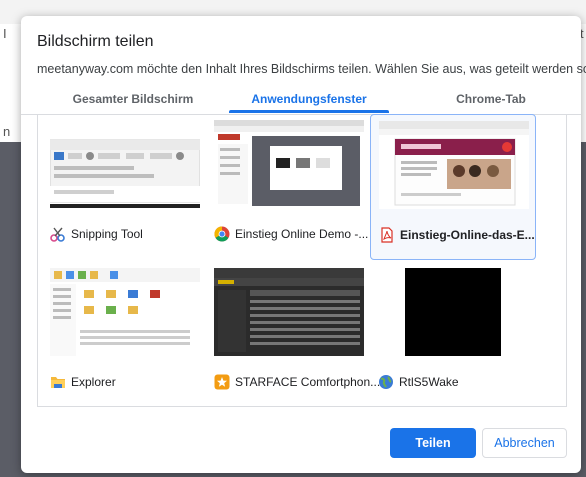 This screenshot has height=477, width=586. I want to click on window-label: RtlS5Wake, so click(418, 382).